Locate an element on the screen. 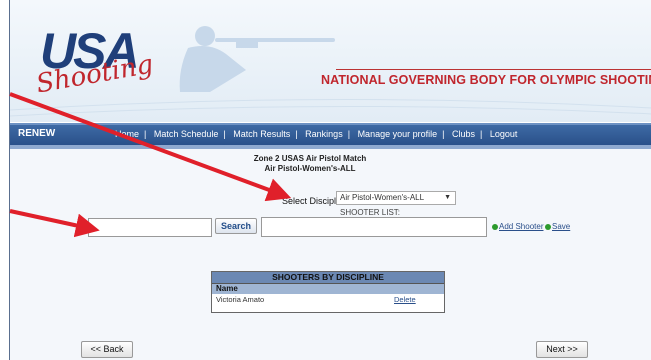  nav-item-logout: Logout is located at coordinates (504, 134).